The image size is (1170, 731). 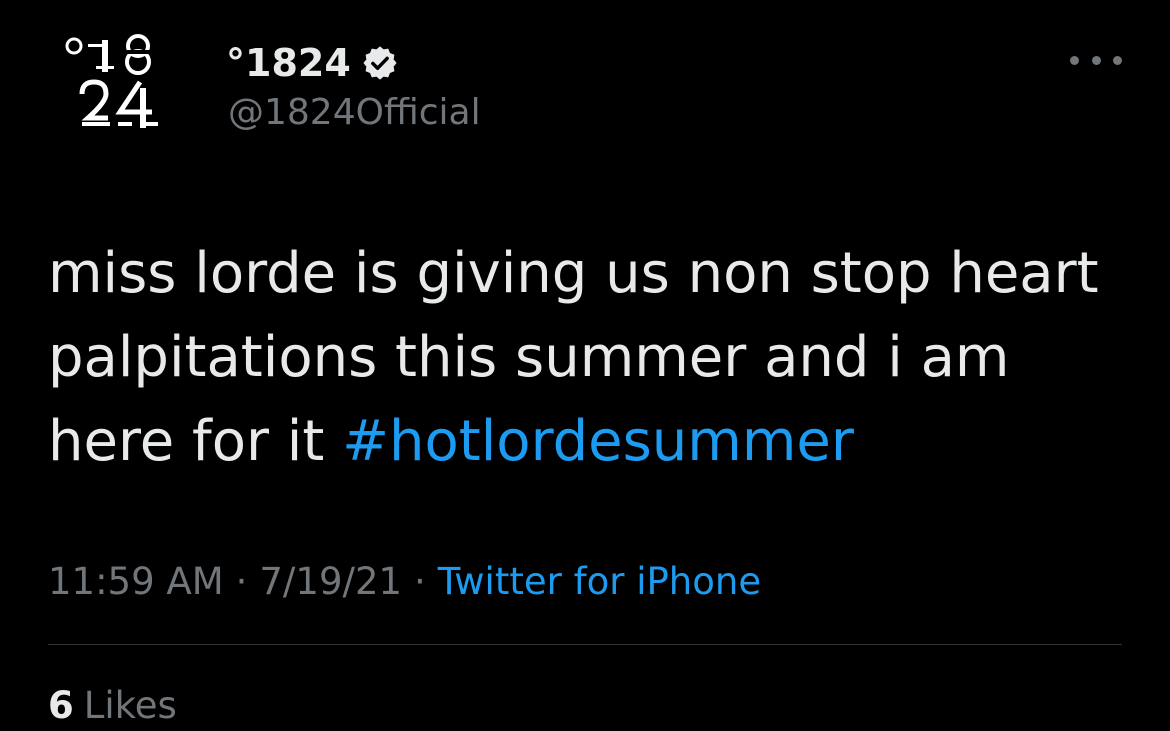 What do you see at coordinates (380, 63) in the screenshot?
I see `verified-badge-icon` at bounding box center [380, 63].